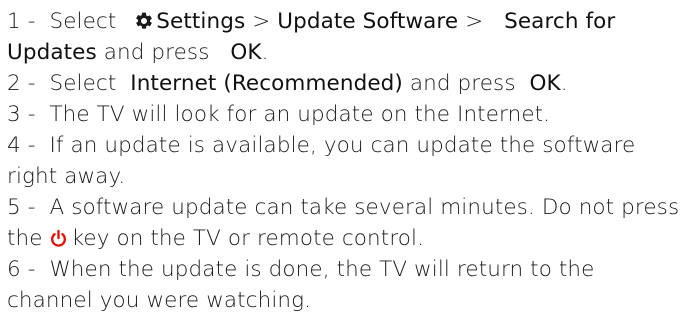 Image resolution: width=688 pixels, height=335 pixels. What do you see at coordinates (21, 114) in the screenshot?
I see `step-number: 3 -` at bounding box center [21, 114].